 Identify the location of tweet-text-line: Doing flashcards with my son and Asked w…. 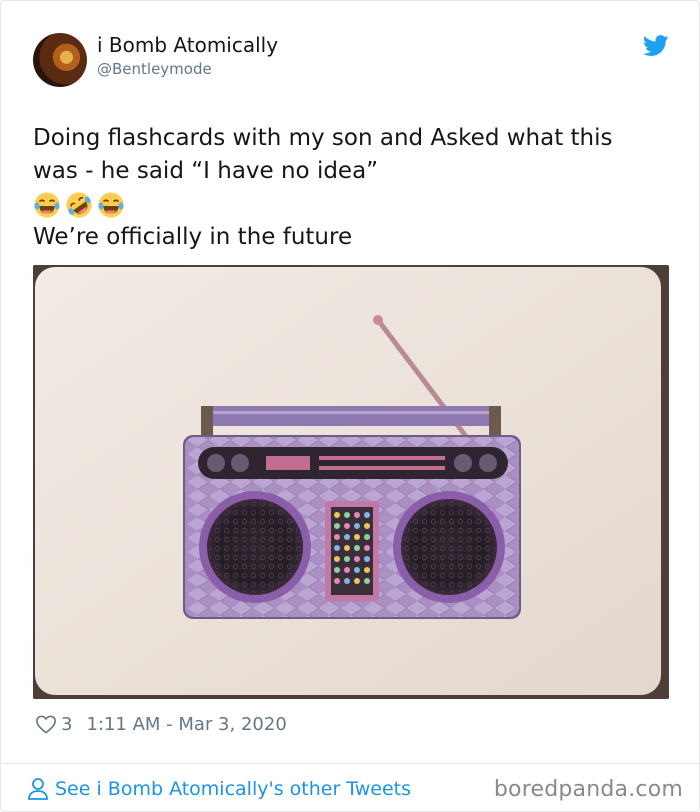
(323, 138).